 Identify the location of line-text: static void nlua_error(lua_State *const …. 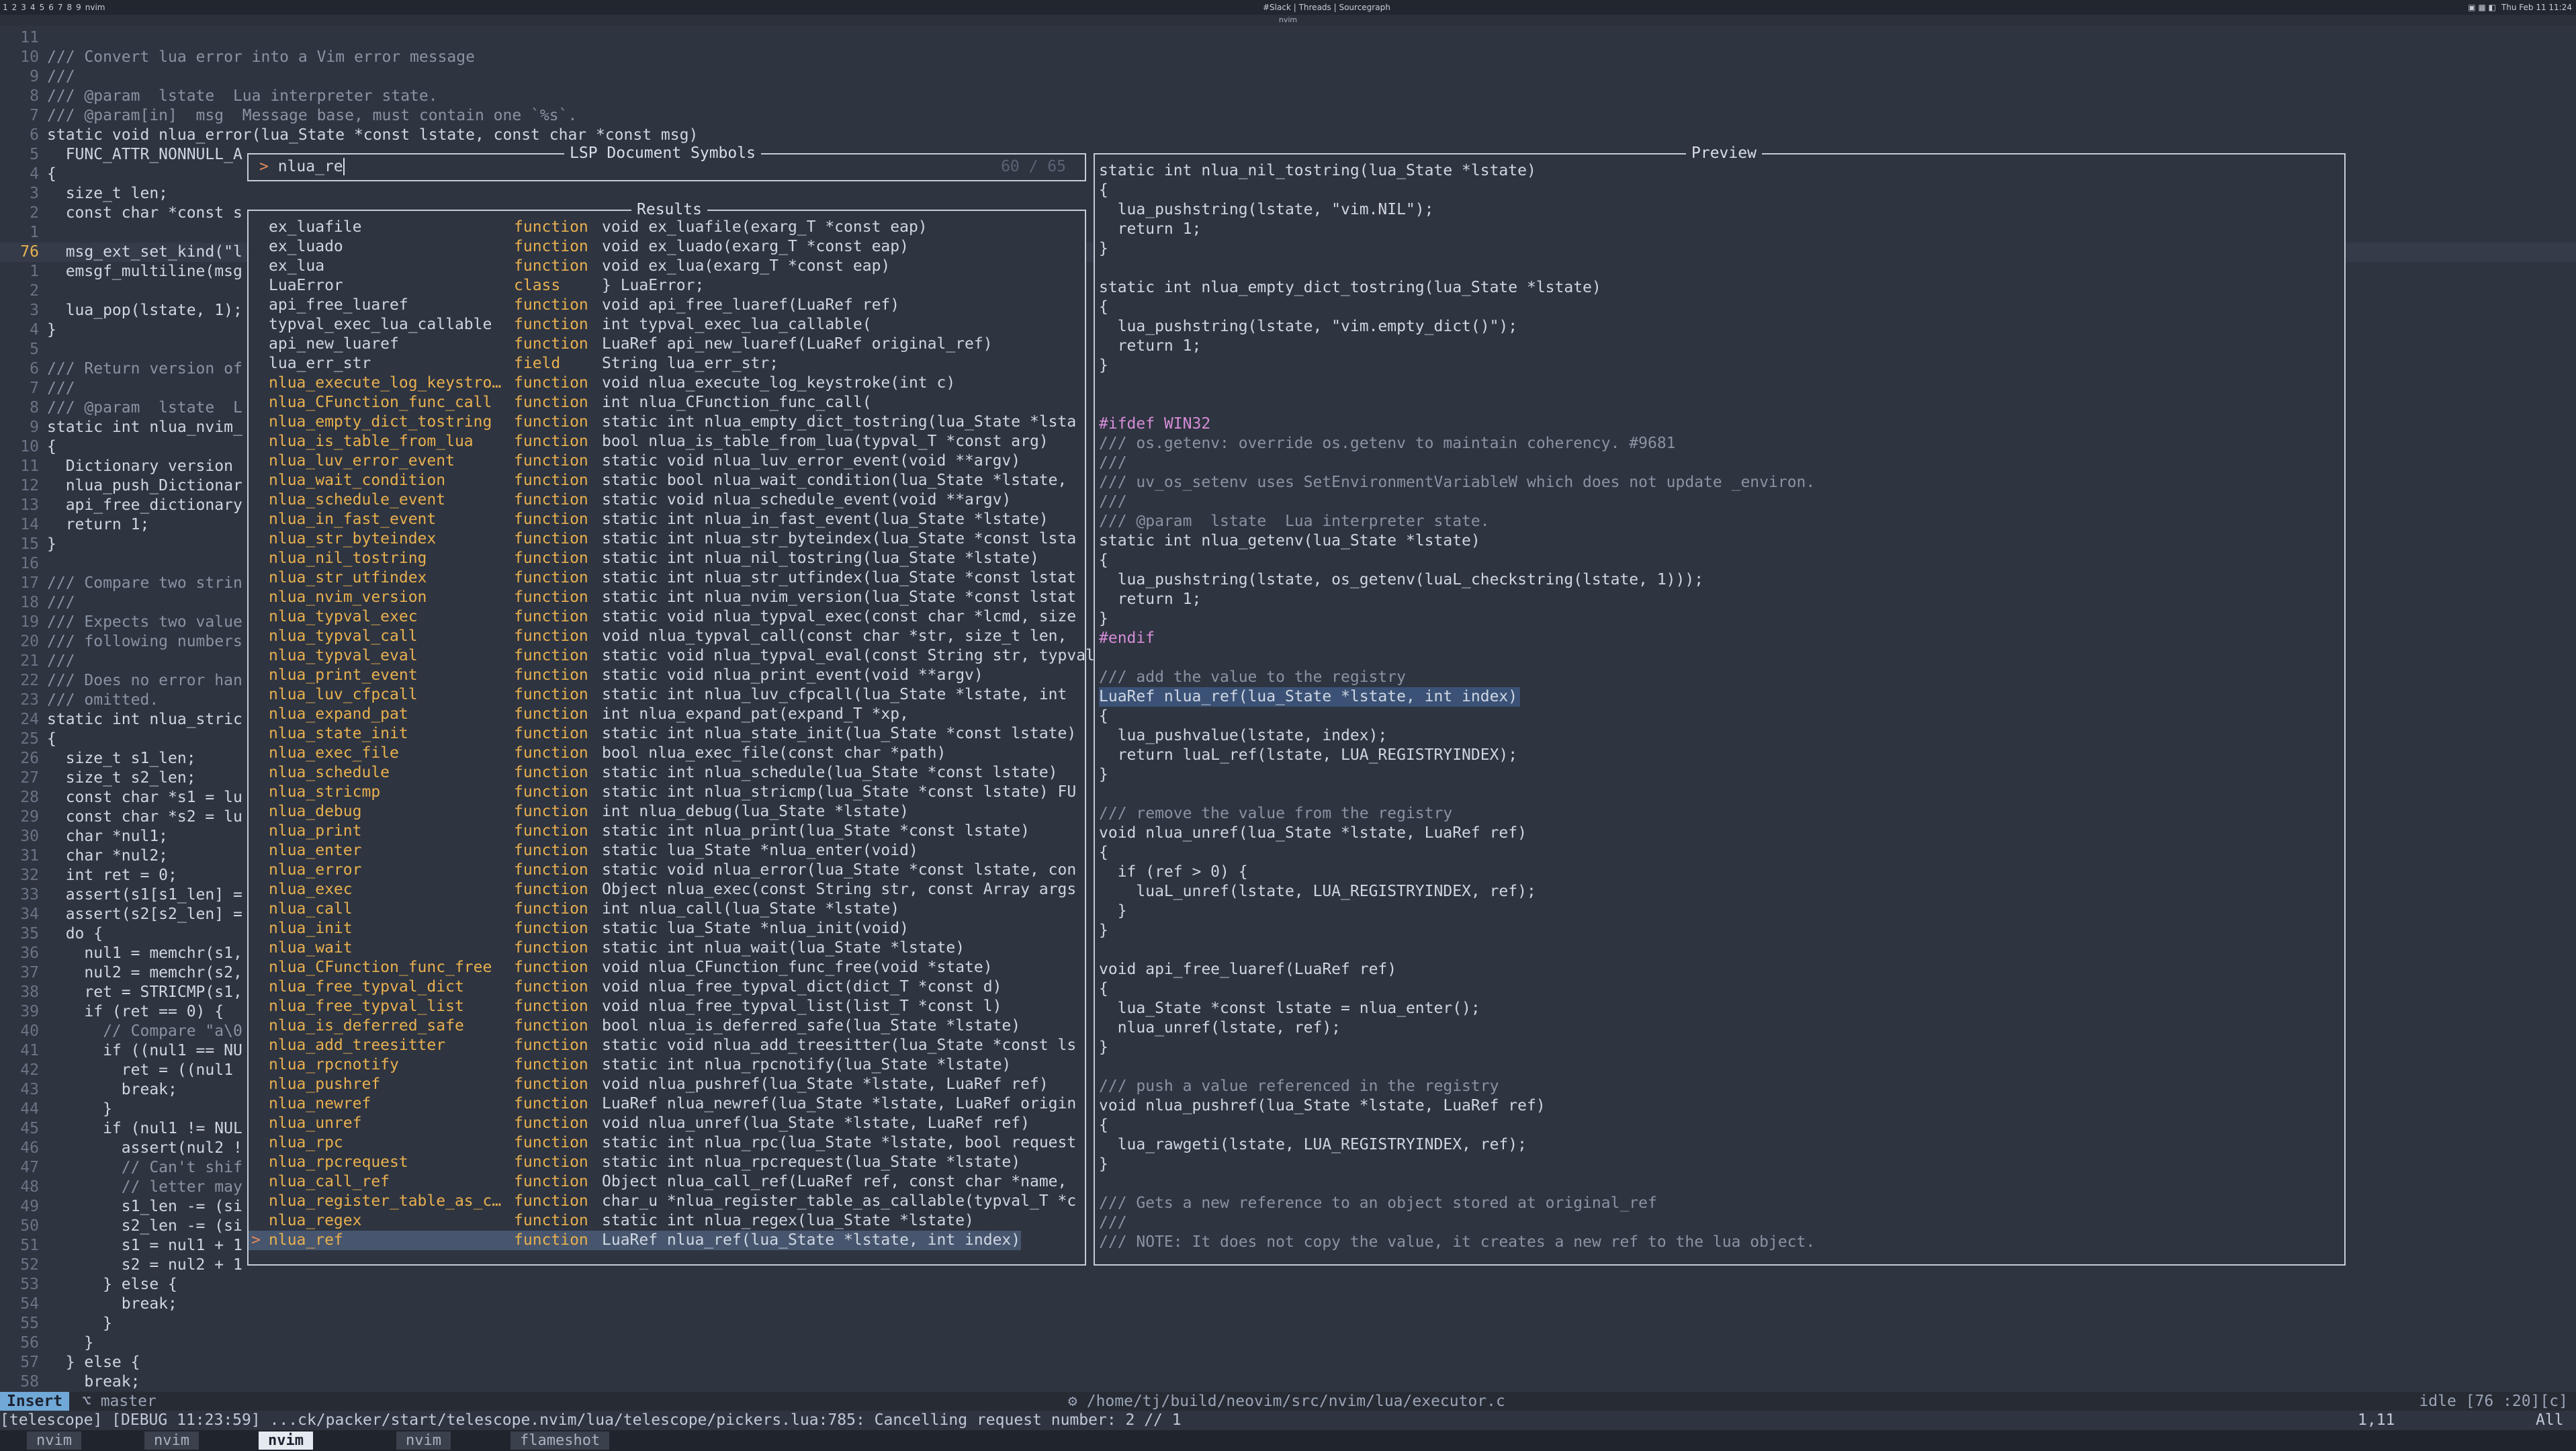
(373, 135).